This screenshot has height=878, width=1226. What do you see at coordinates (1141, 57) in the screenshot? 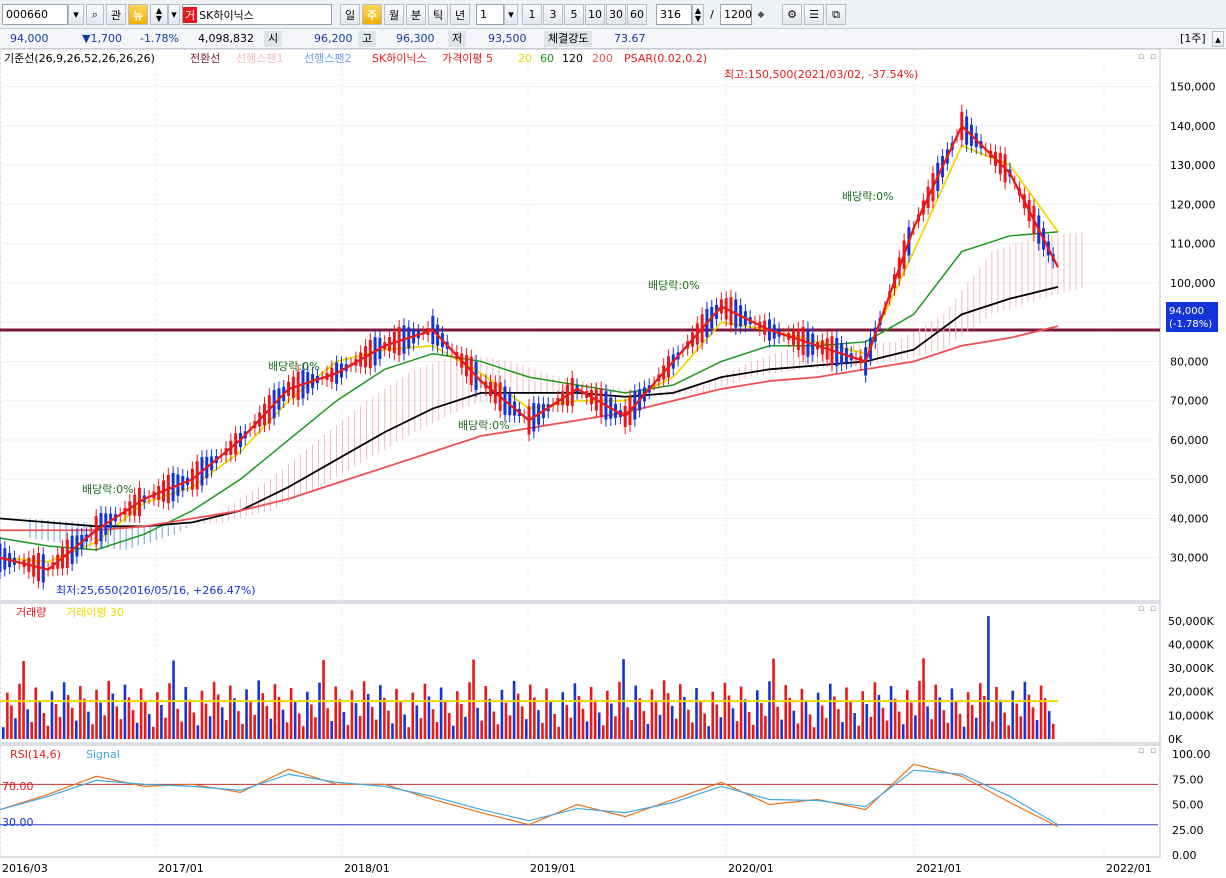
I see `price-panel-menu-icon: ▫` at bounding box center [1141, 57].